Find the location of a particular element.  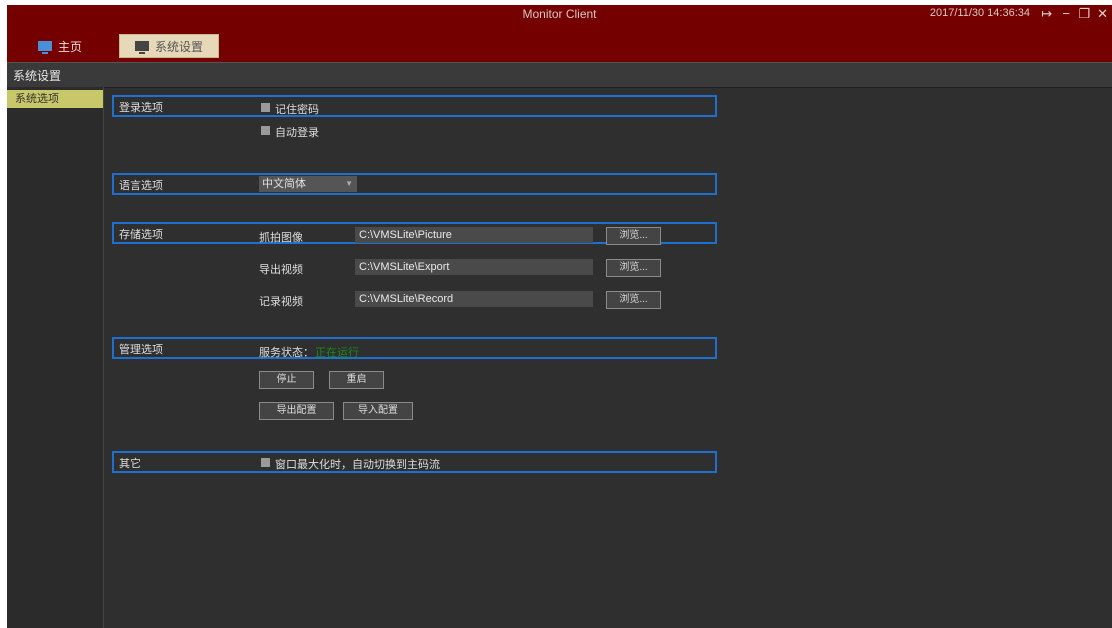

datetime-display: 2017/11/30 14:36:34 is located at coordinates (979, 13).